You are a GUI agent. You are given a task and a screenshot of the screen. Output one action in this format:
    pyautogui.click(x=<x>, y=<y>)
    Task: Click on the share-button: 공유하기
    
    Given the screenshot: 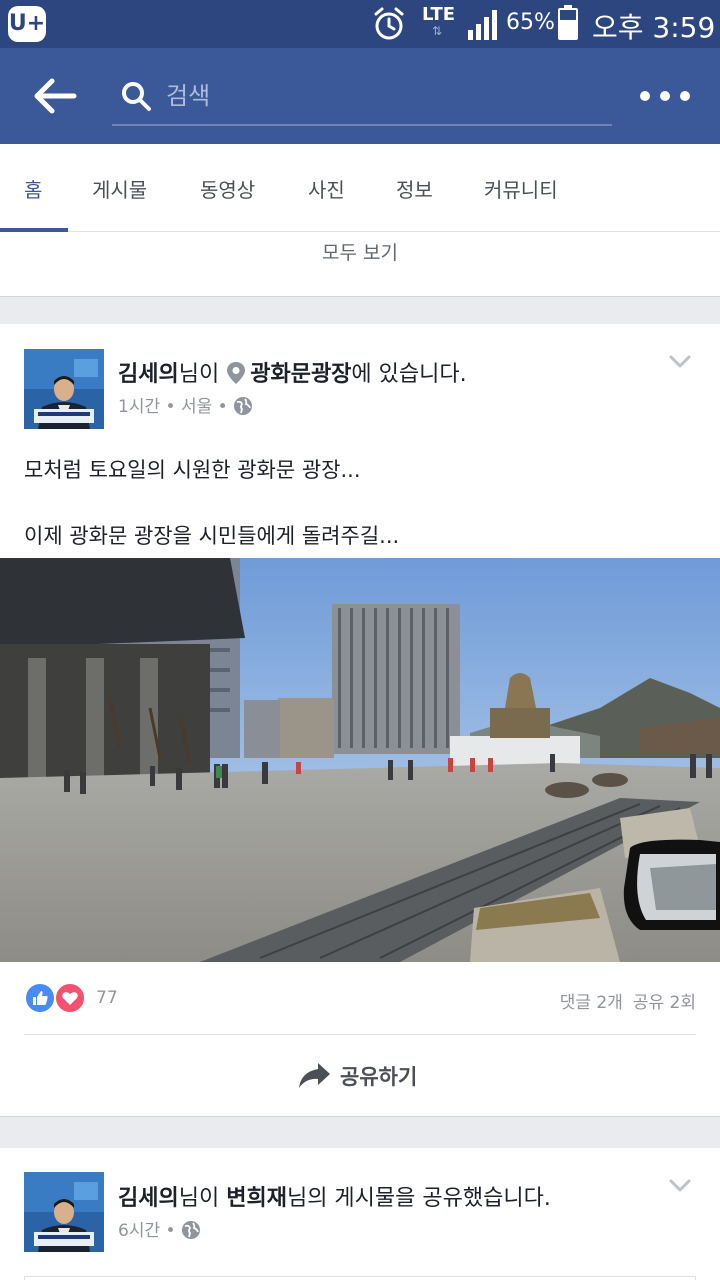 What is the action you would take?
    pyautogui.click(x=356, y=1076)
    